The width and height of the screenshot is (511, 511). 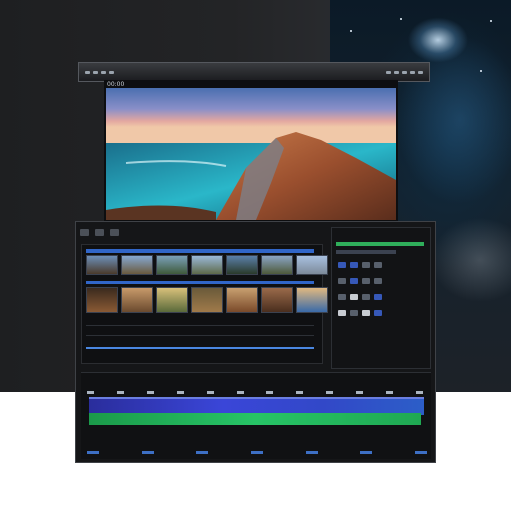 I want to click on settings-icon, so click(x=114, y=232).